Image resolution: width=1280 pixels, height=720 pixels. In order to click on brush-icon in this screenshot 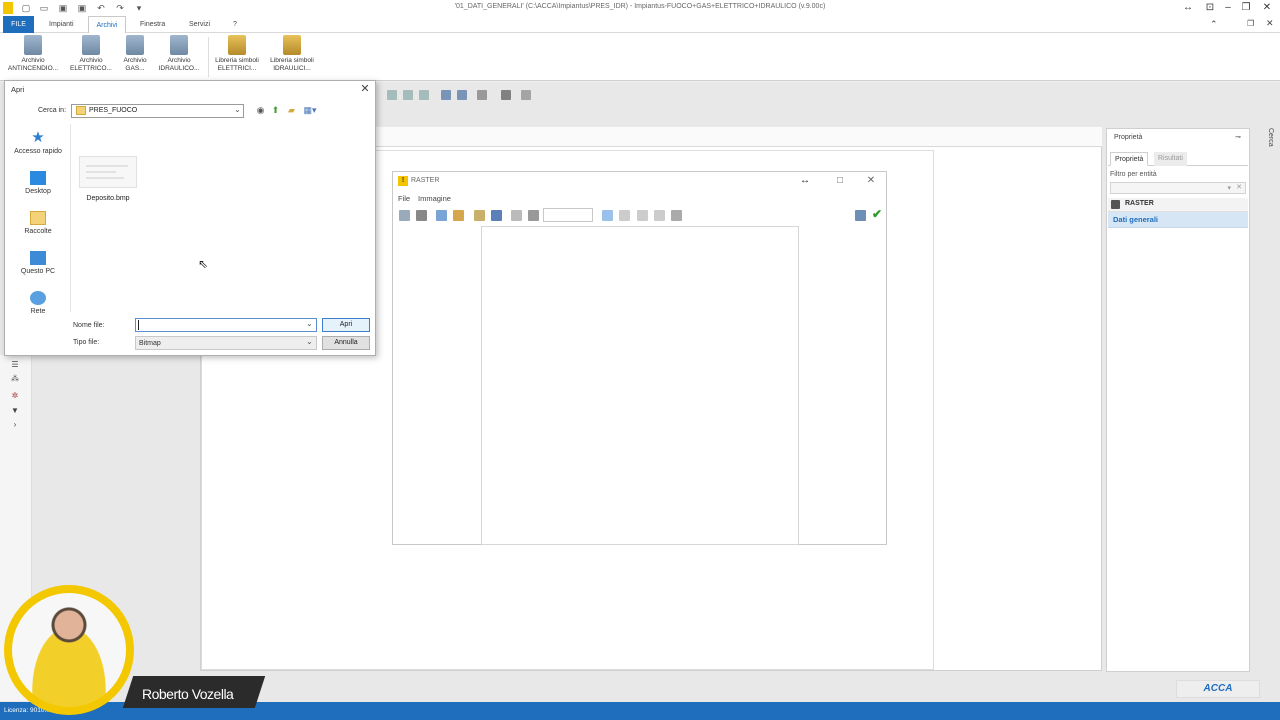, I will do `click(496, 215)`.